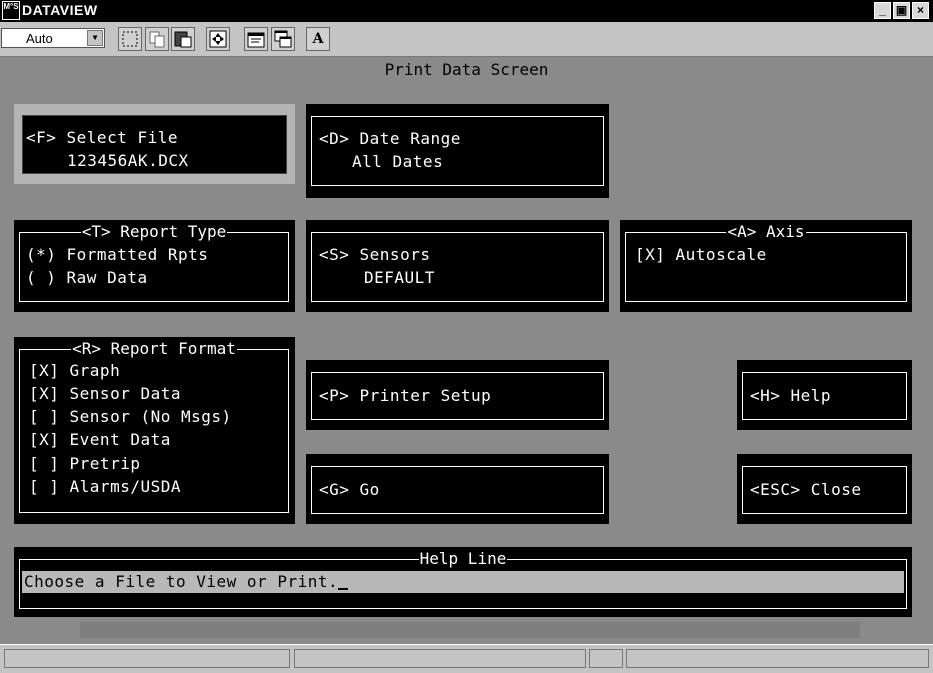 The image size is (933, 673). I want to click on screen-title: Print Data Screen, so click(466, 69).